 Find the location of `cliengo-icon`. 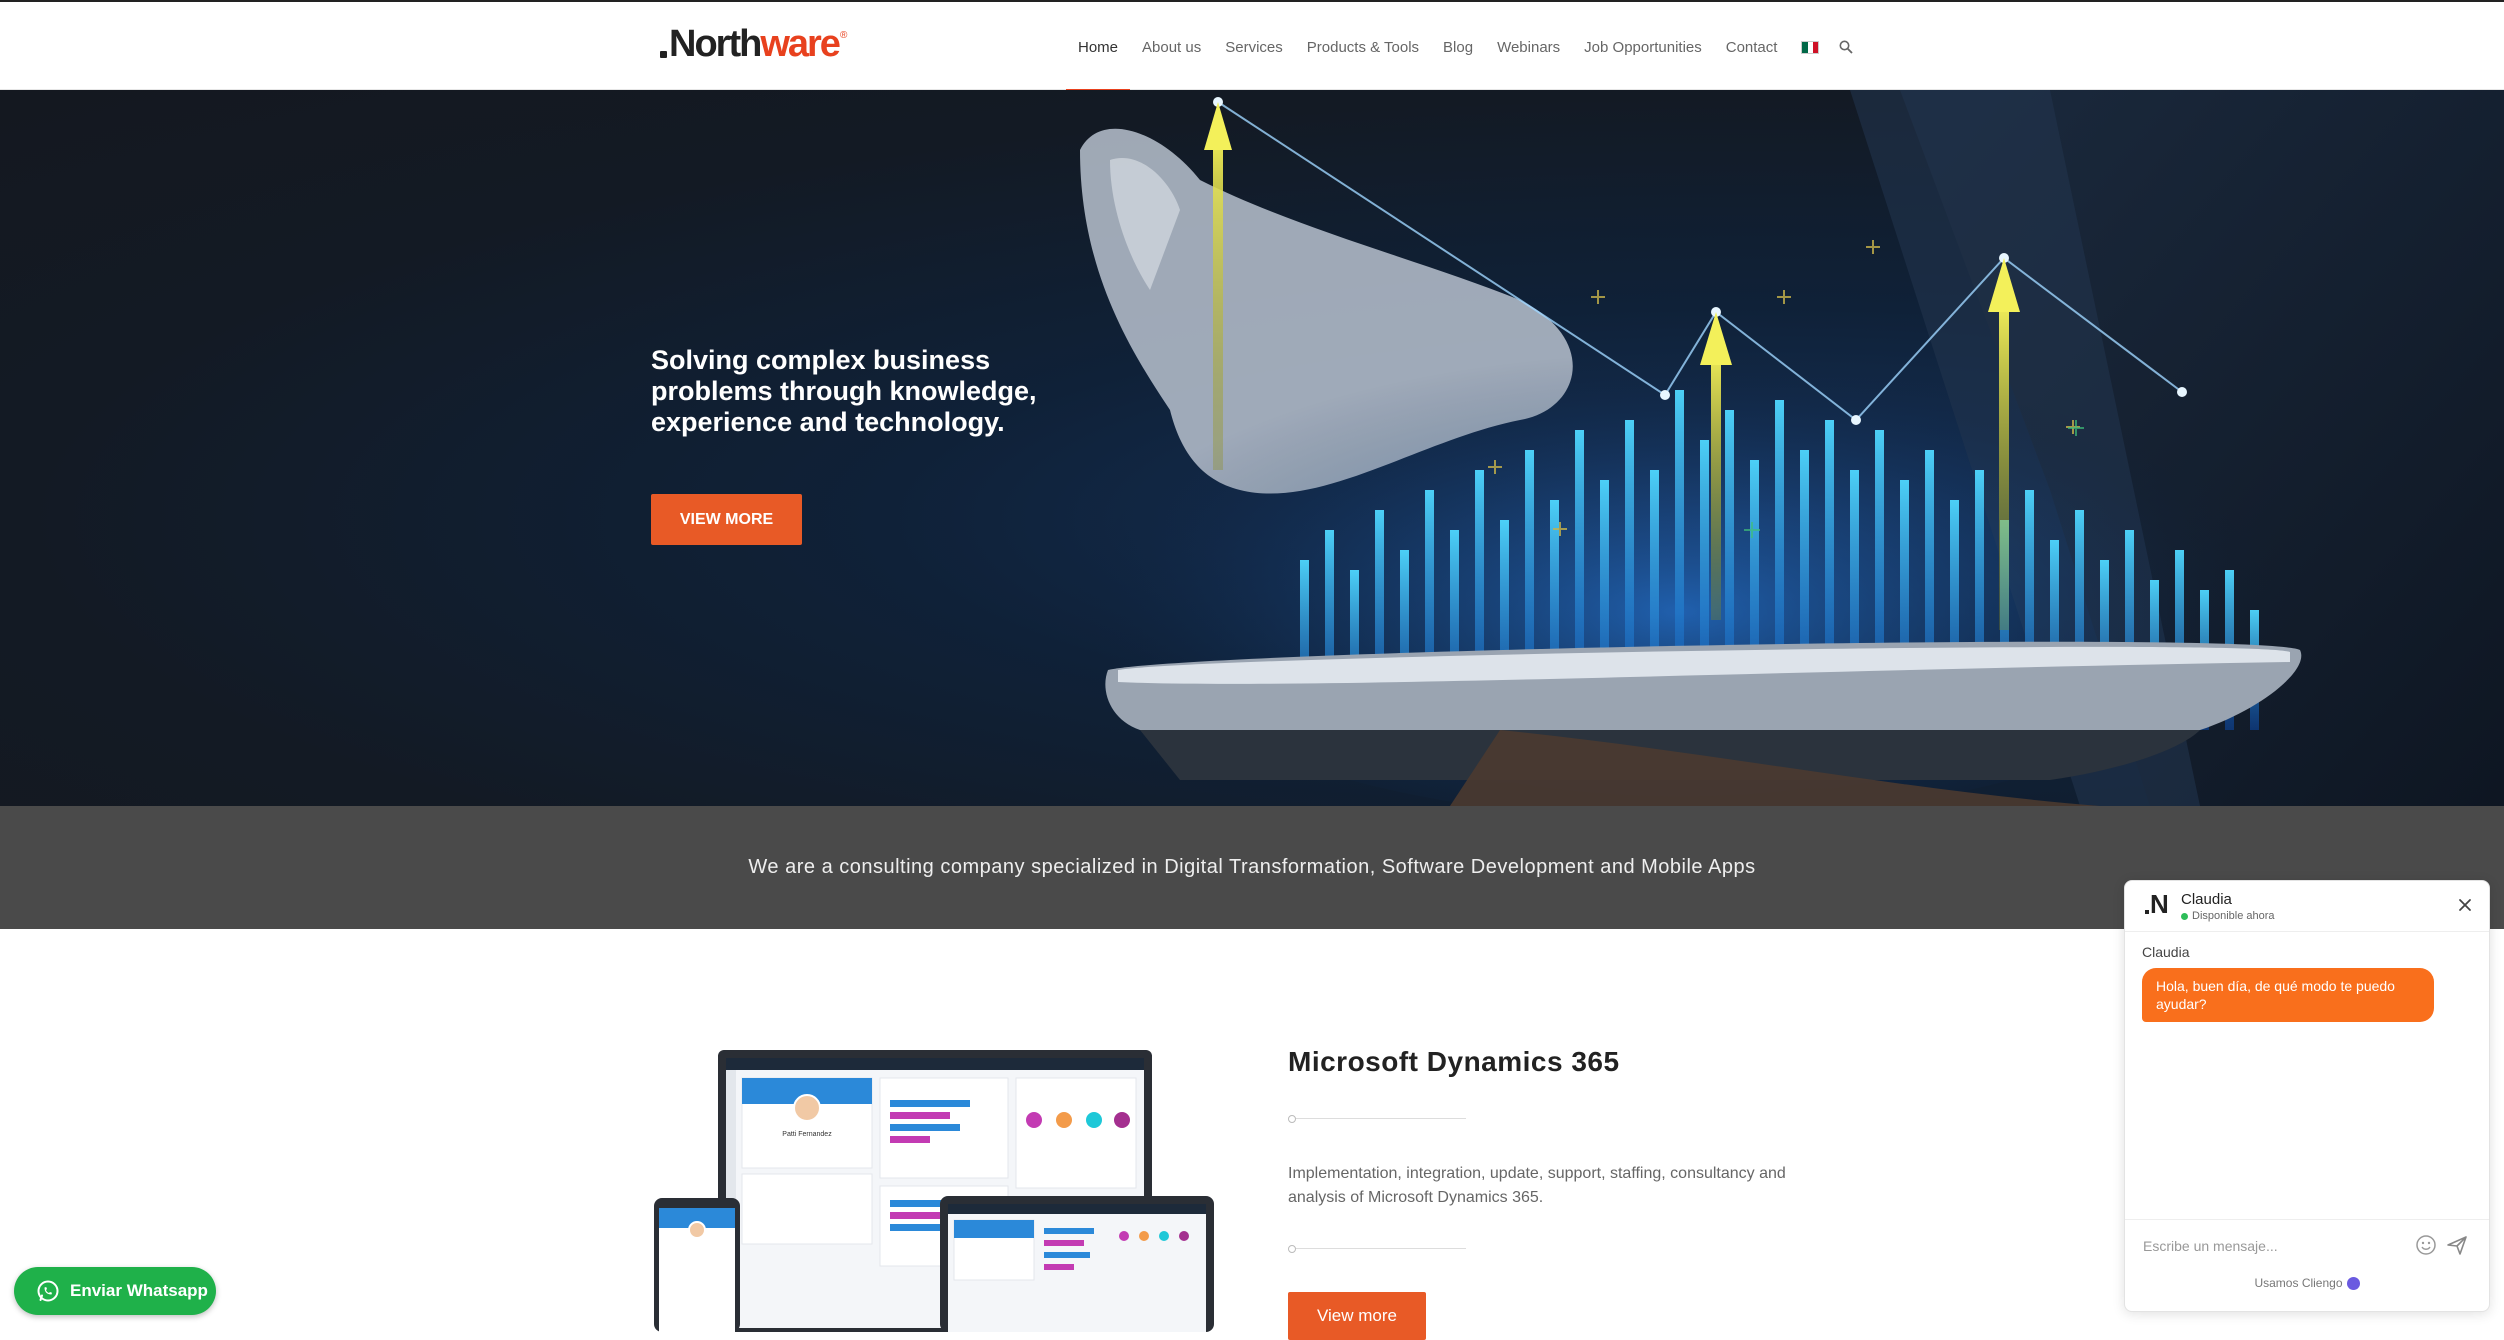

cliengo-icon is located at coordinates (2353, 1283).